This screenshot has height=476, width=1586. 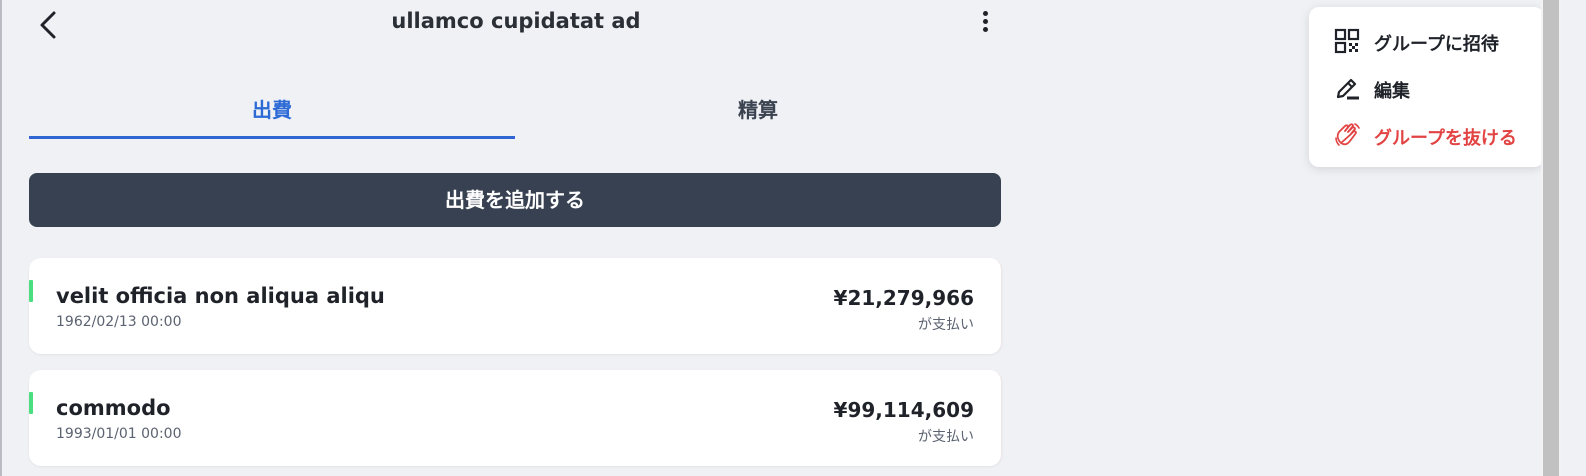 I want to click on menu-item-invite: グループに招待, so click(x=1426, y=41).